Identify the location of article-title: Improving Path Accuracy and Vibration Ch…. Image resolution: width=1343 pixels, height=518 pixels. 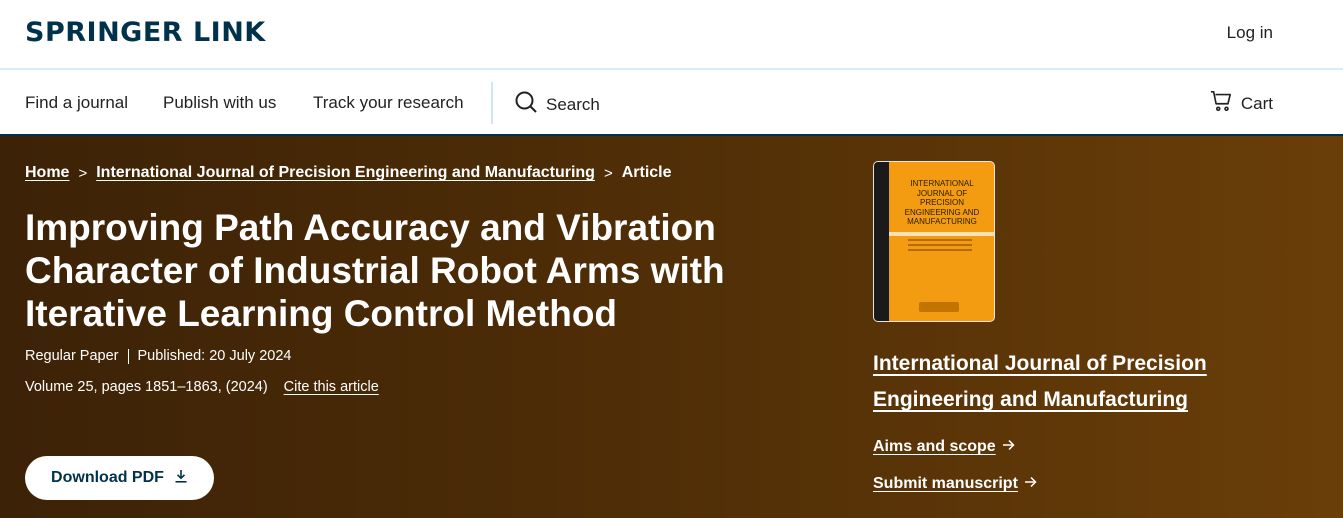
(375, 270).